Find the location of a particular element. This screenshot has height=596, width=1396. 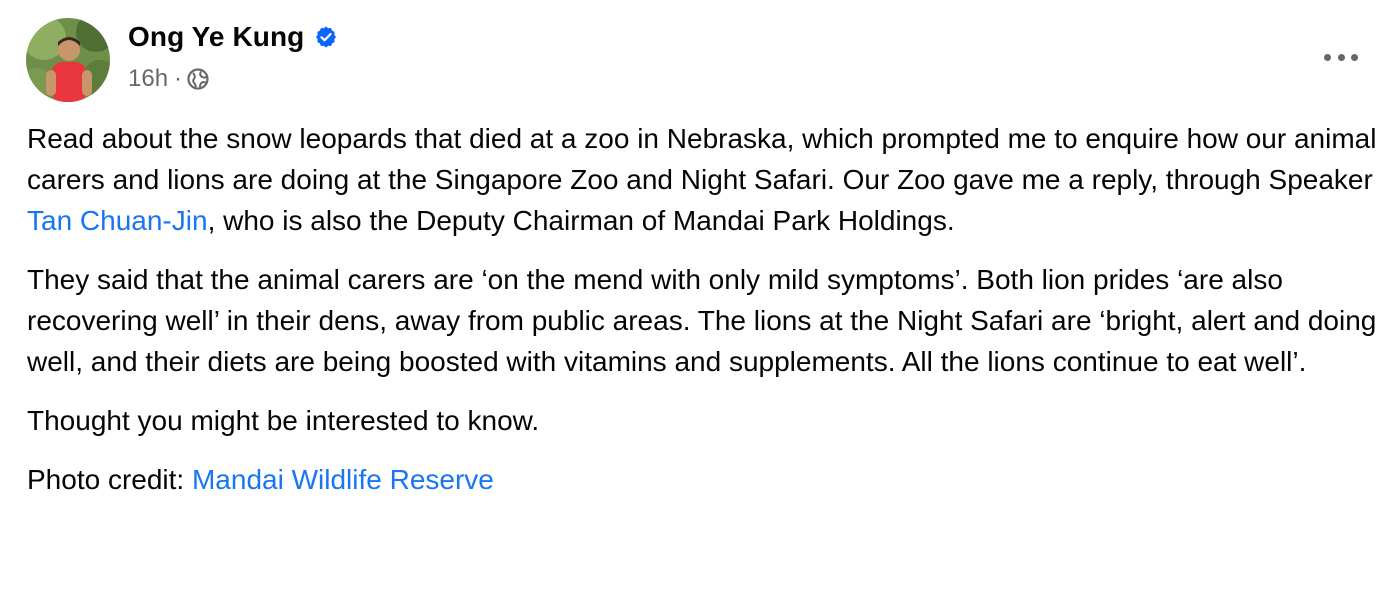

author-name: Ong Ye Kung is located at coordinates (216, 37).